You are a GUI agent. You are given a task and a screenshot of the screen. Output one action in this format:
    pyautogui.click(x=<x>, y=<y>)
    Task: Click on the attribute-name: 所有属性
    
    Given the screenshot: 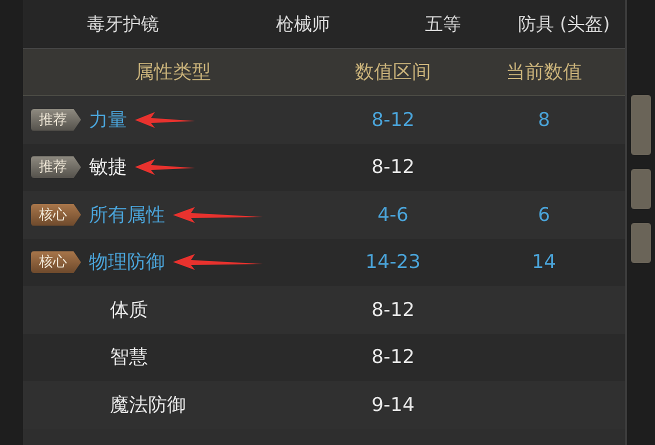 What is the action you would take?
    pyautogui.click(x=127, y=215)
    